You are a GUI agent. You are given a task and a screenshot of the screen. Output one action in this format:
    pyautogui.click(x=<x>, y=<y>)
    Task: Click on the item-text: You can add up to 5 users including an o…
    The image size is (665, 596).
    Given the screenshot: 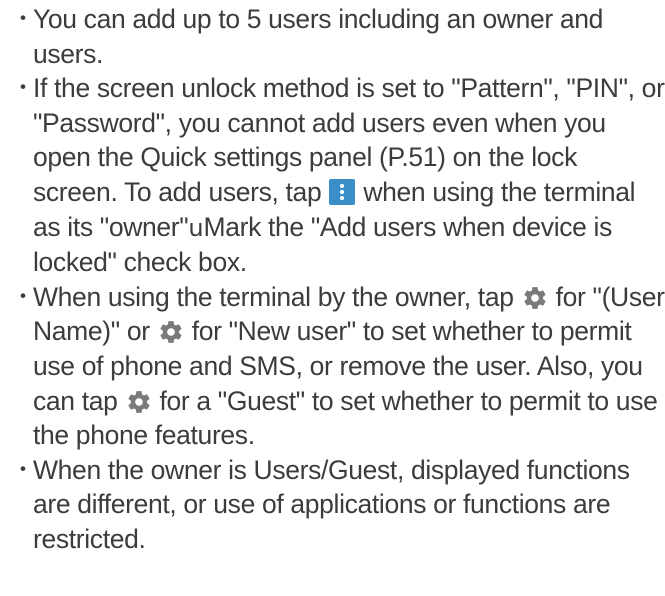 What is the action you would take?
    pyautogui.click(x=318, y=36)
    